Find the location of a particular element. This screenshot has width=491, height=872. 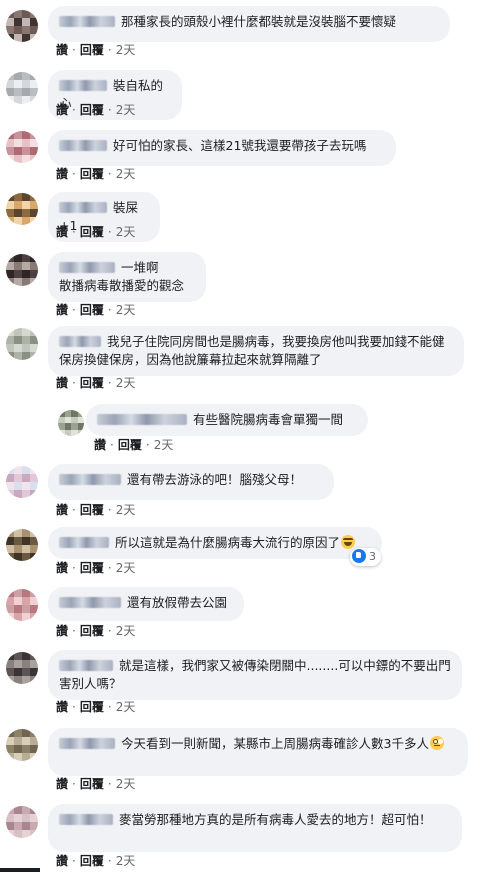

comment-actions: 讚 · 回覆 · 2天 is located at coordinates (95, 232).